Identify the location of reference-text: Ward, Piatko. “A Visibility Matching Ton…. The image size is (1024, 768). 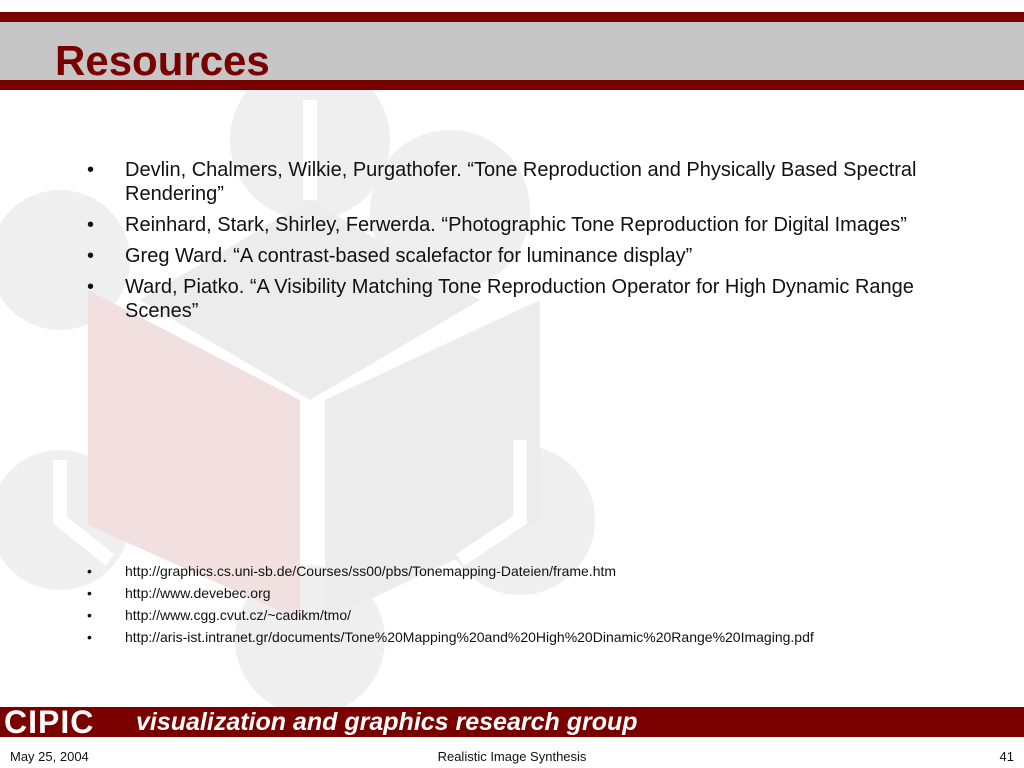
(519, 299).